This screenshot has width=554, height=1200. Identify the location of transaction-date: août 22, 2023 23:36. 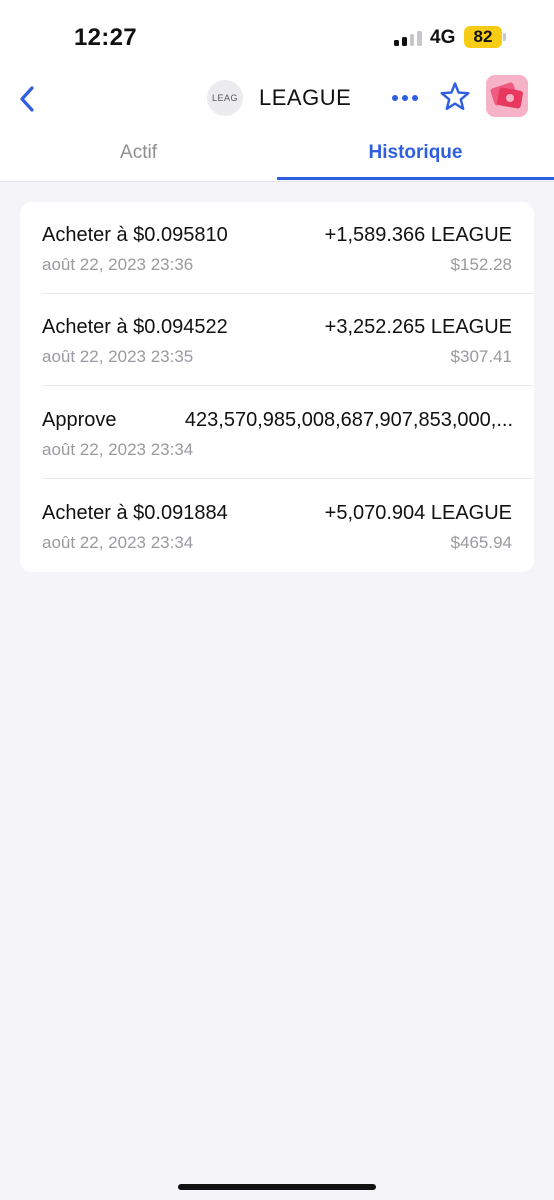
(118, 264).